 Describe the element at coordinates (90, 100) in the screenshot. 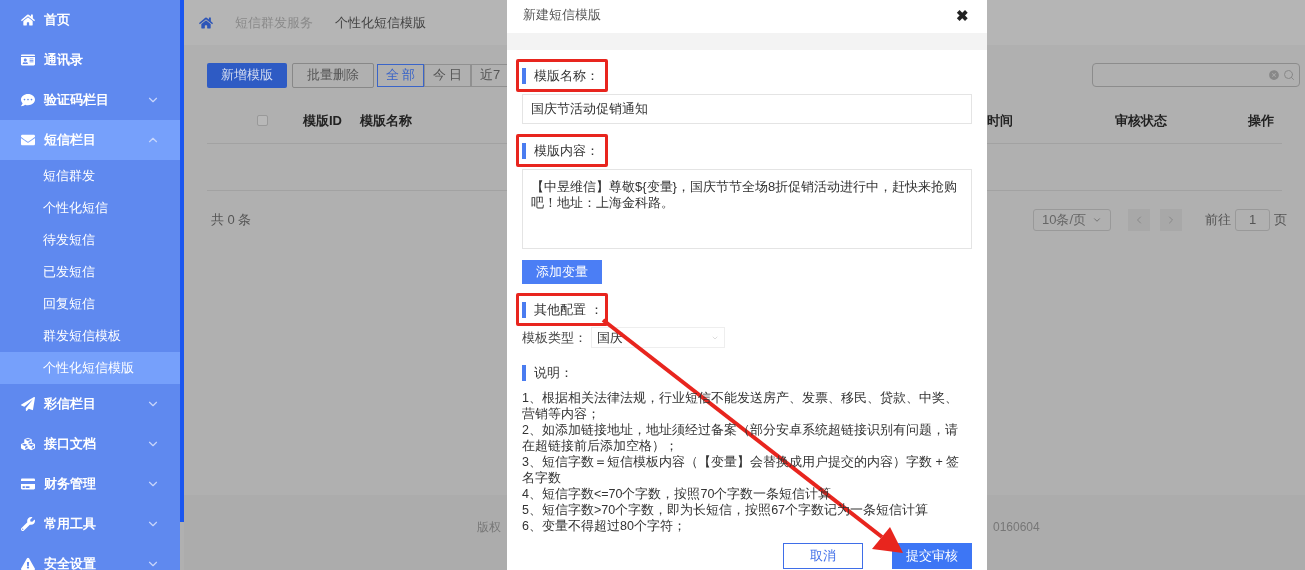

I see `sidebar-item: 验证码栏目` at that location.